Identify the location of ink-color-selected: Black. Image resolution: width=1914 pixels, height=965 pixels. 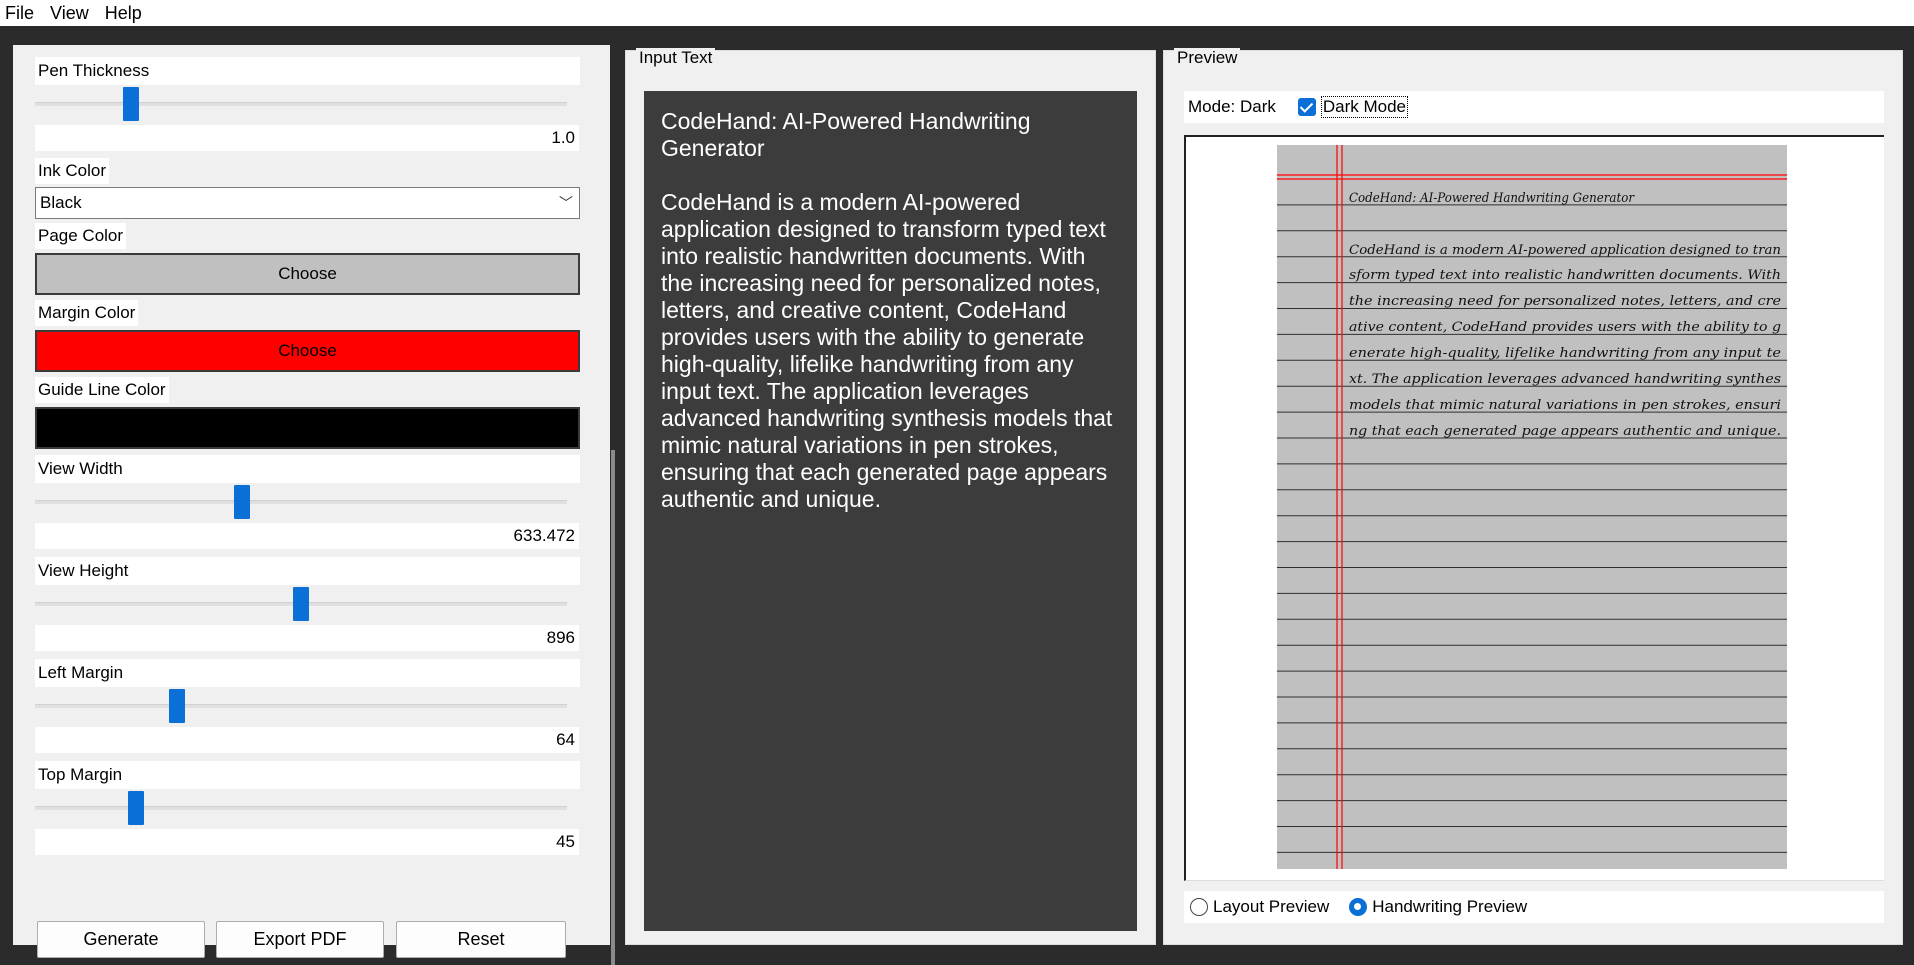
(61, 202).